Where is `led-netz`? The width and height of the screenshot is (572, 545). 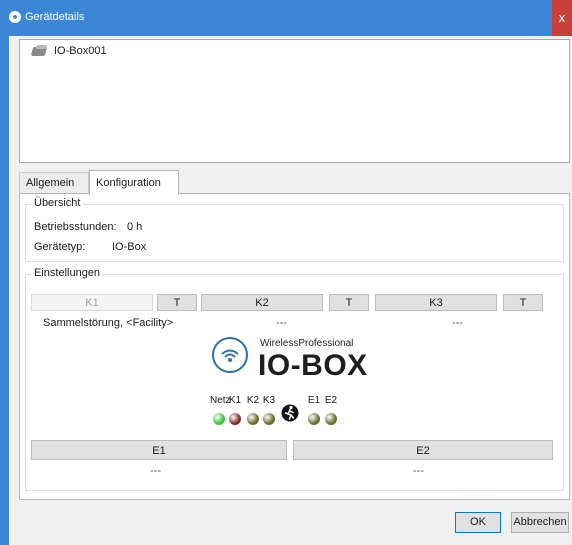 led-netz is located at coordinates (219, 419).